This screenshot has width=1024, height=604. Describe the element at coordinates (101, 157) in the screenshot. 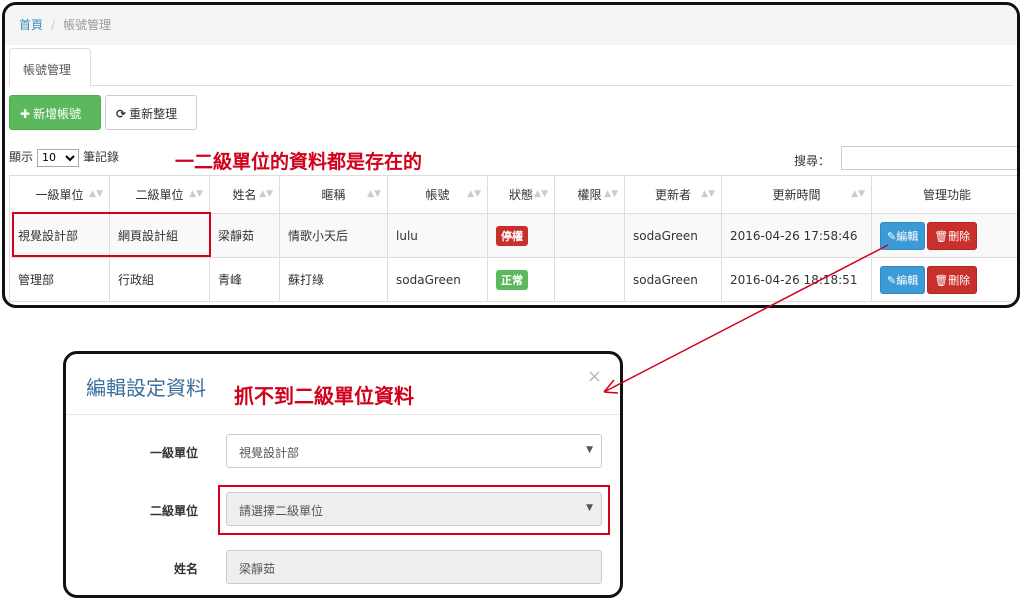

I see `length-suffix: 筆記錄` at that location.